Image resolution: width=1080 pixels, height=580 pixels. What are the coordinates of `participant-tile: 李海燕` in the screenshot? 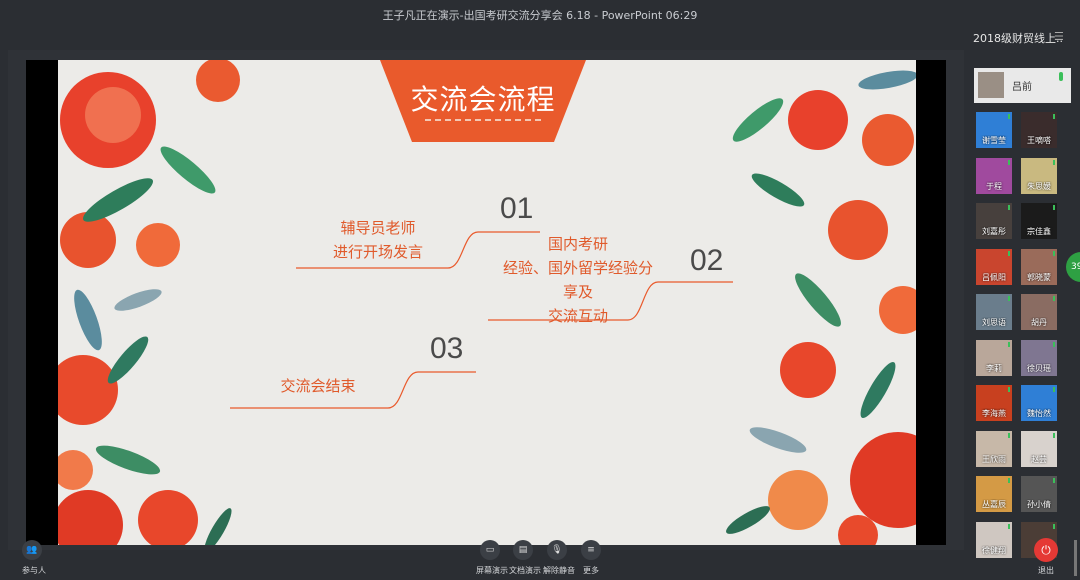 It's located at (994, 403).